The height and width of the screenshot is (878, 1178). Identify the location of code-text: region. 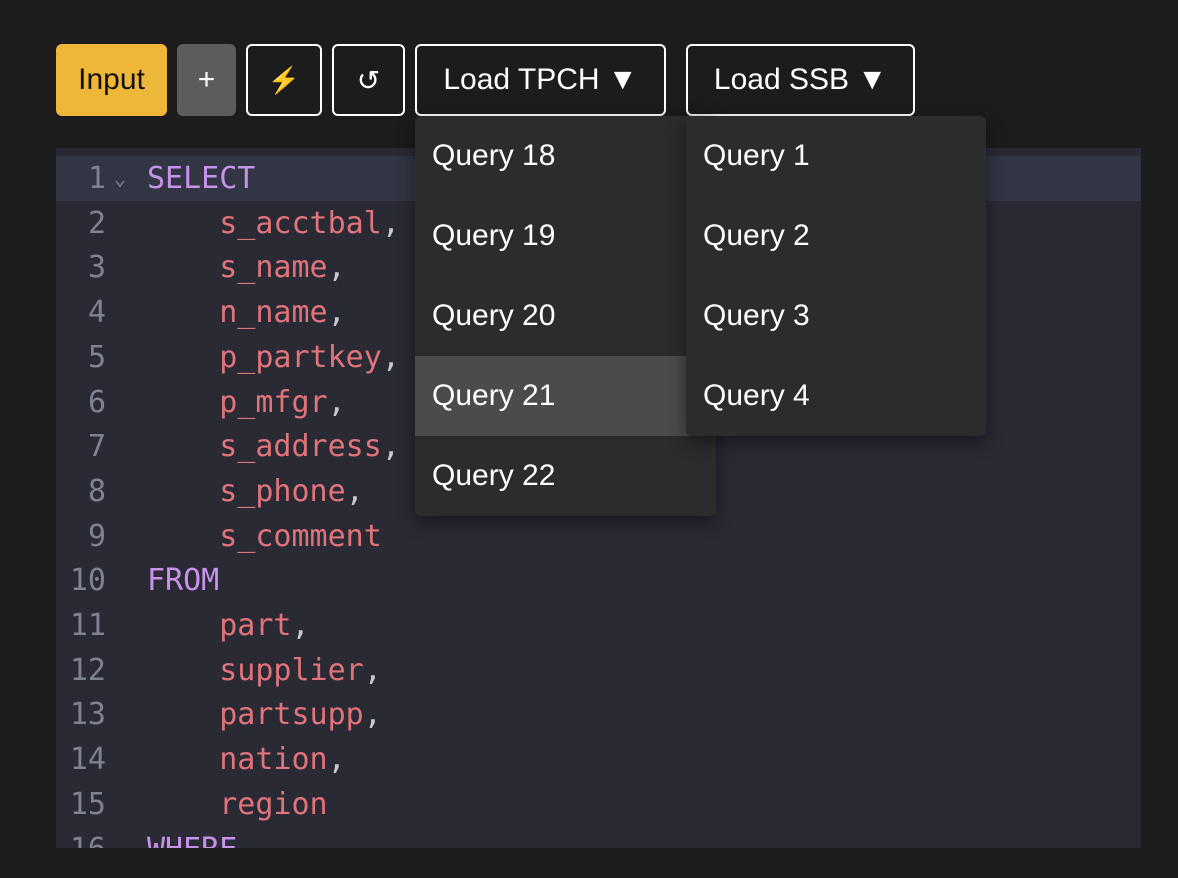
(237, 804).